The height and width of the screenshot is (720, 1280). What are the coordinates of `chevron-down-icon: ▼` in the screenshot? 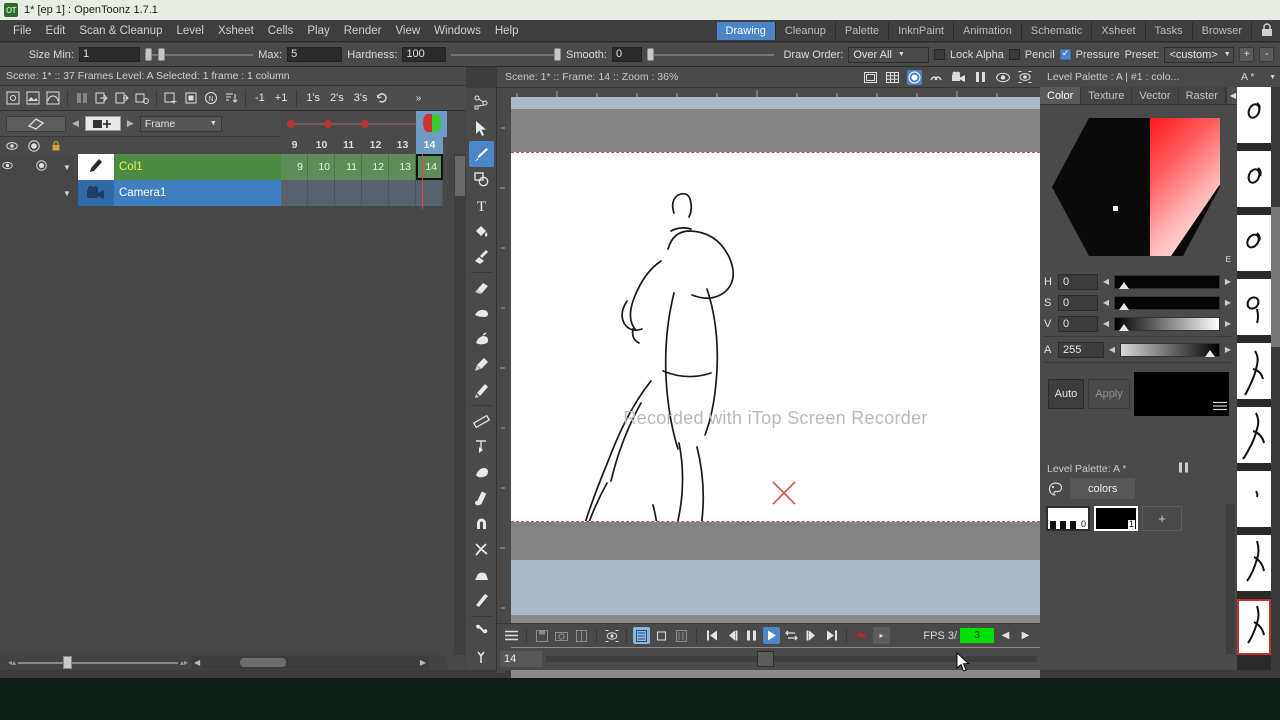 It's located at (1272, 77).